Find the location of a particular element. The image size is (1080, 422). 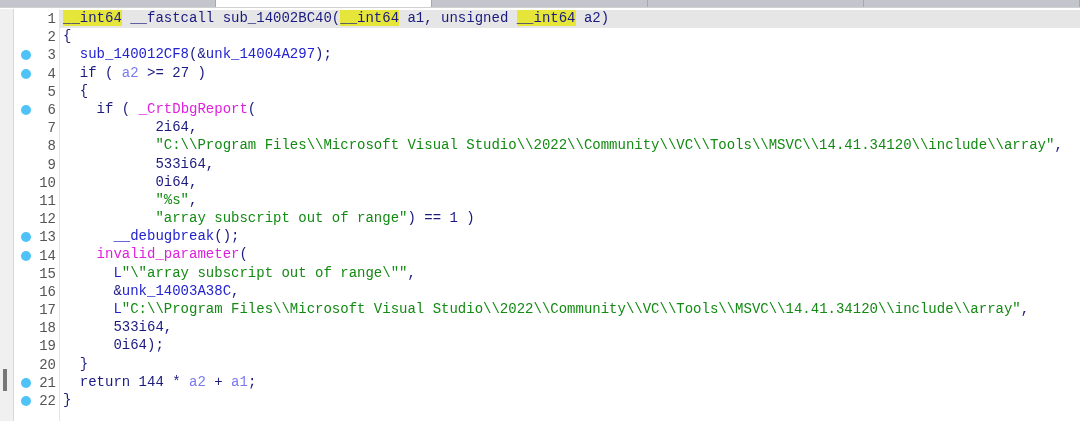

line-number: 15 is located at coordinates (47, 273).